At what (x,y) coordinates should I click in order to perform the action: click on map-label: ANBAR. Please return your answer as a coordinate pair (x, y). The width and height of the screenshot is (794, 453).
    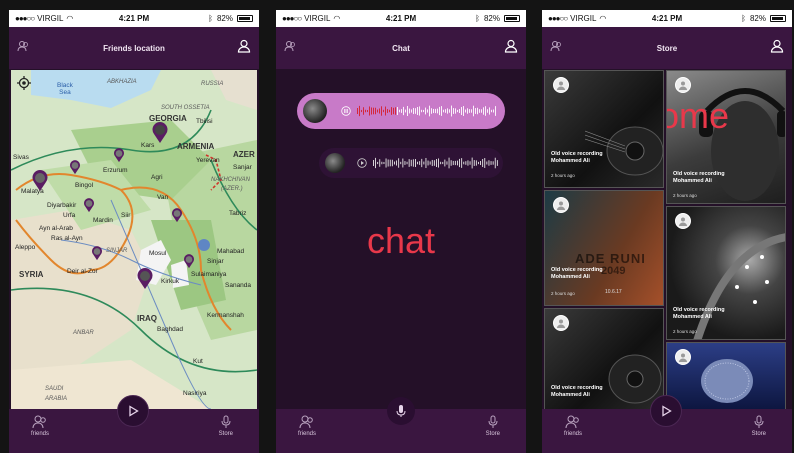
    Looking at the image, I should click on (83, 333).